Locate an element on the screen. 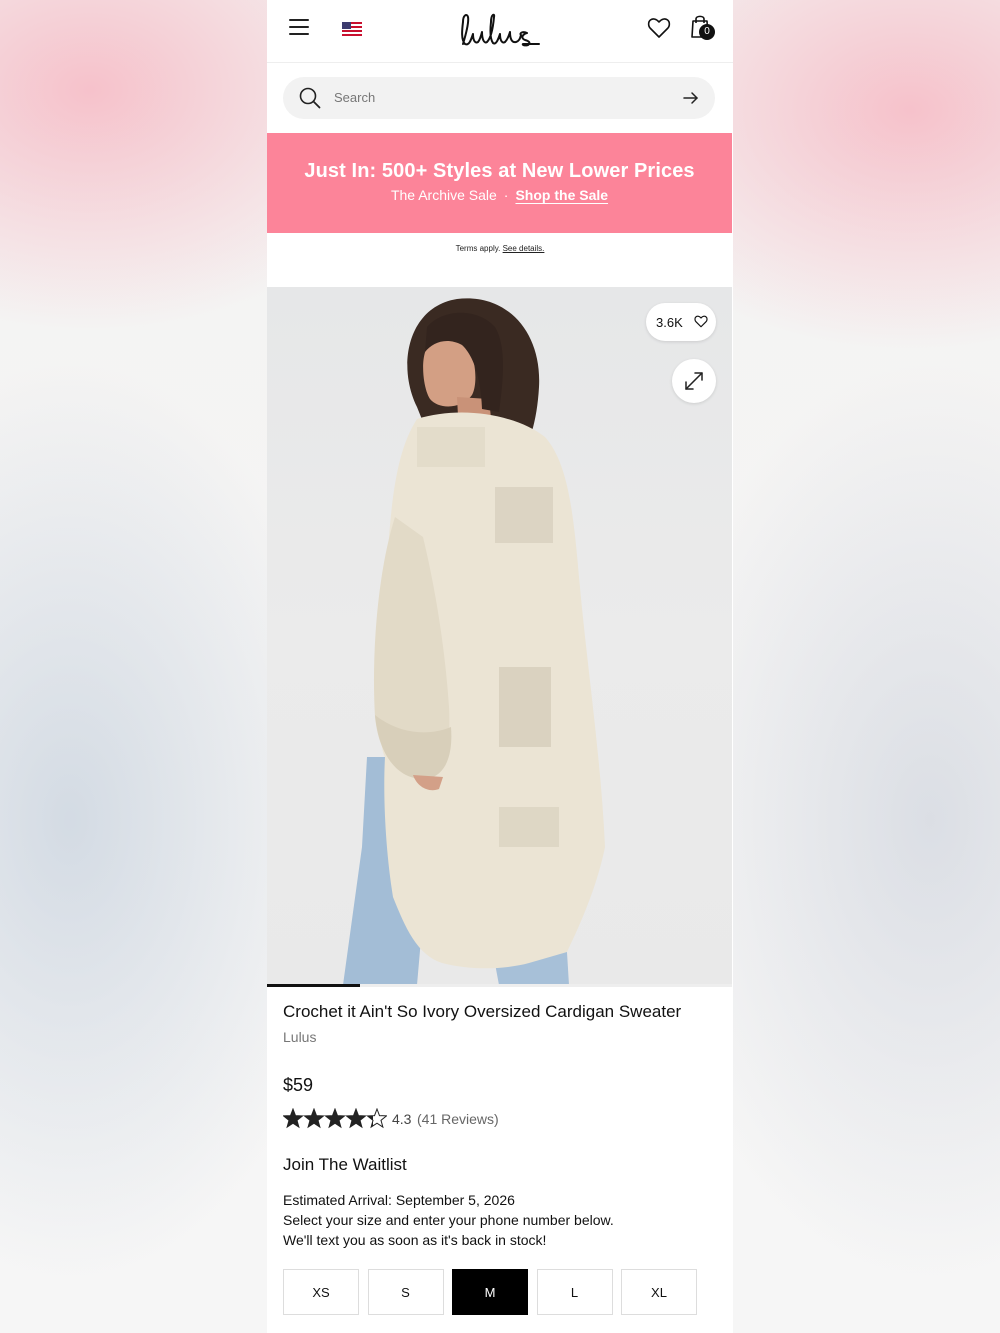 The width and height of the screenshot is (1000, 1333). estimated-arrival: Estimated Arrival: September 5, 2026 is located at coordinates (399, 1200).